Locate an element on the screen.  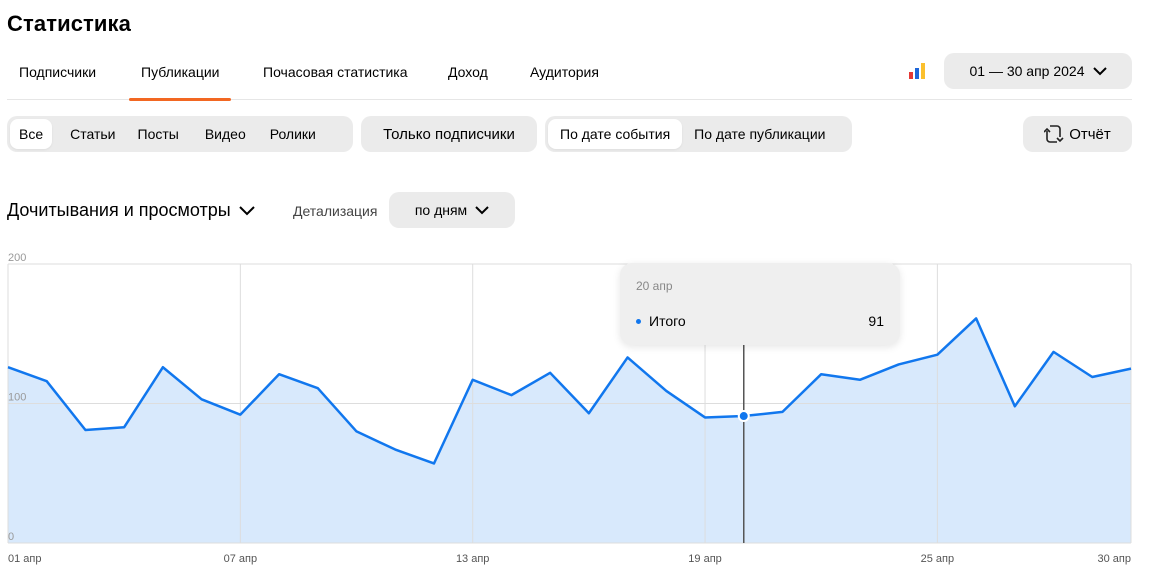
tab-audience: Аудитория is located at coordinates (564, 77).